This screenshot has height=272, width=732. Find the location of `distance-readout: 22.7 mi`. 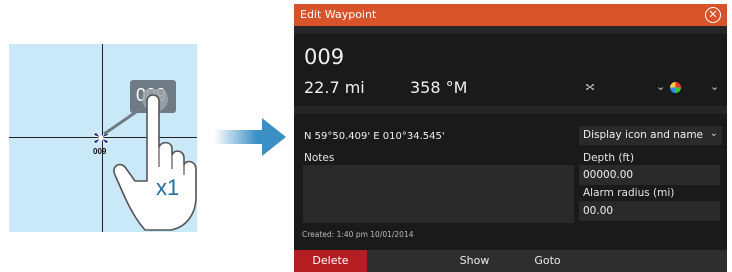

distance-readout: 22.7 mi is located at coordinates (334, 87).